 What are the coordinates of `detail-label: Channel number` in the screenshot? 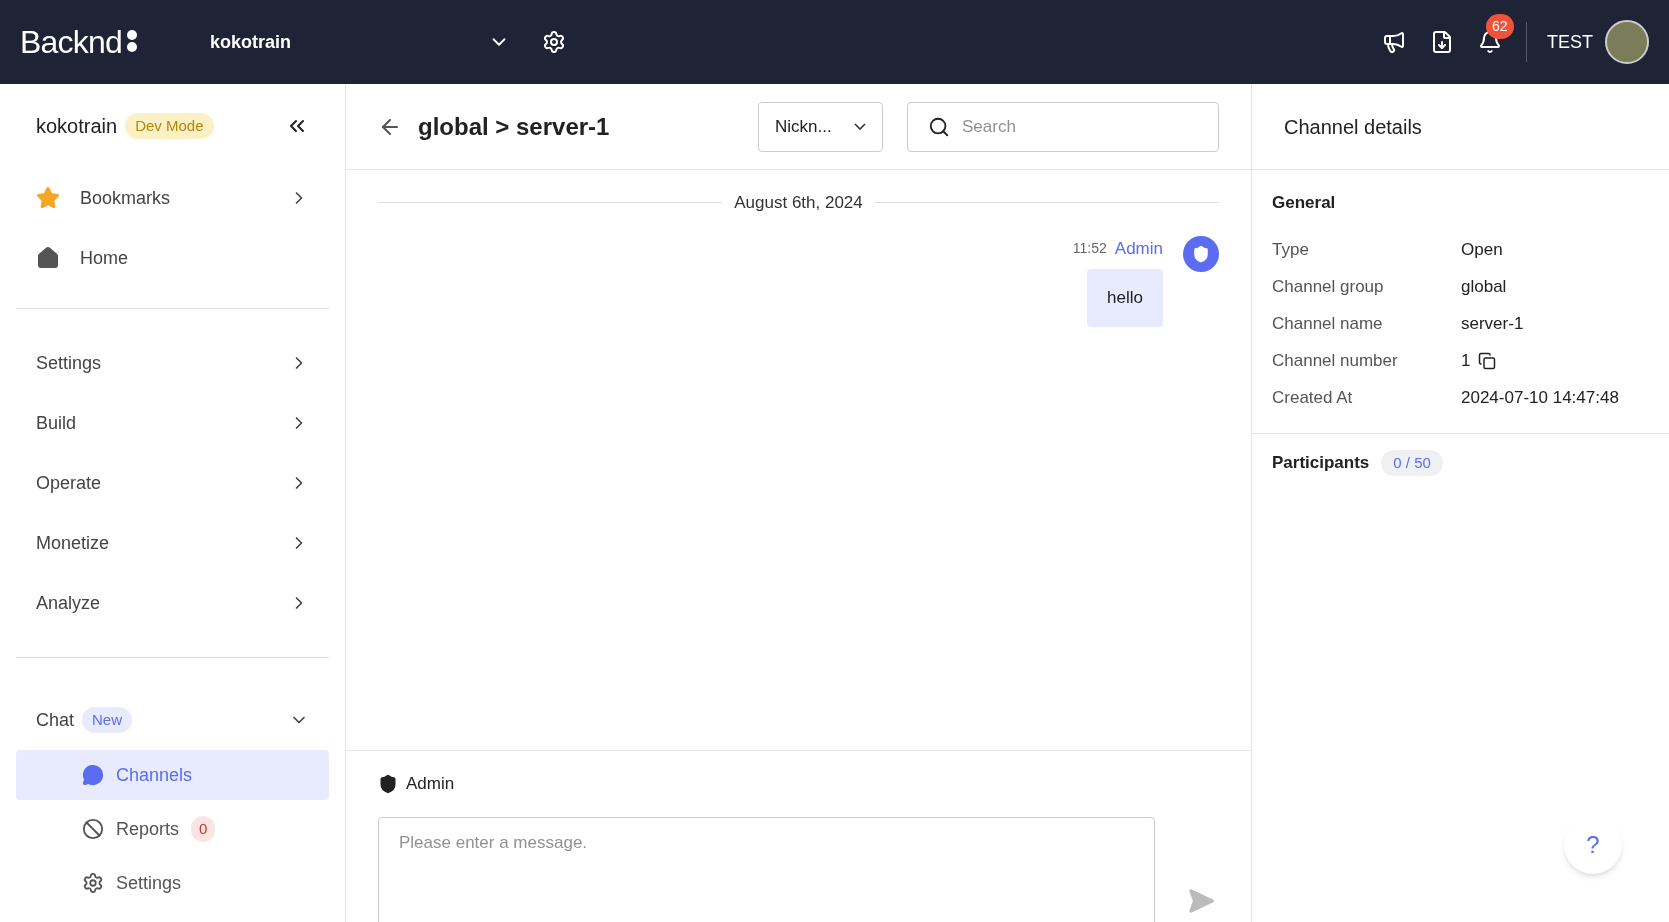 It's located at (1335, 361).